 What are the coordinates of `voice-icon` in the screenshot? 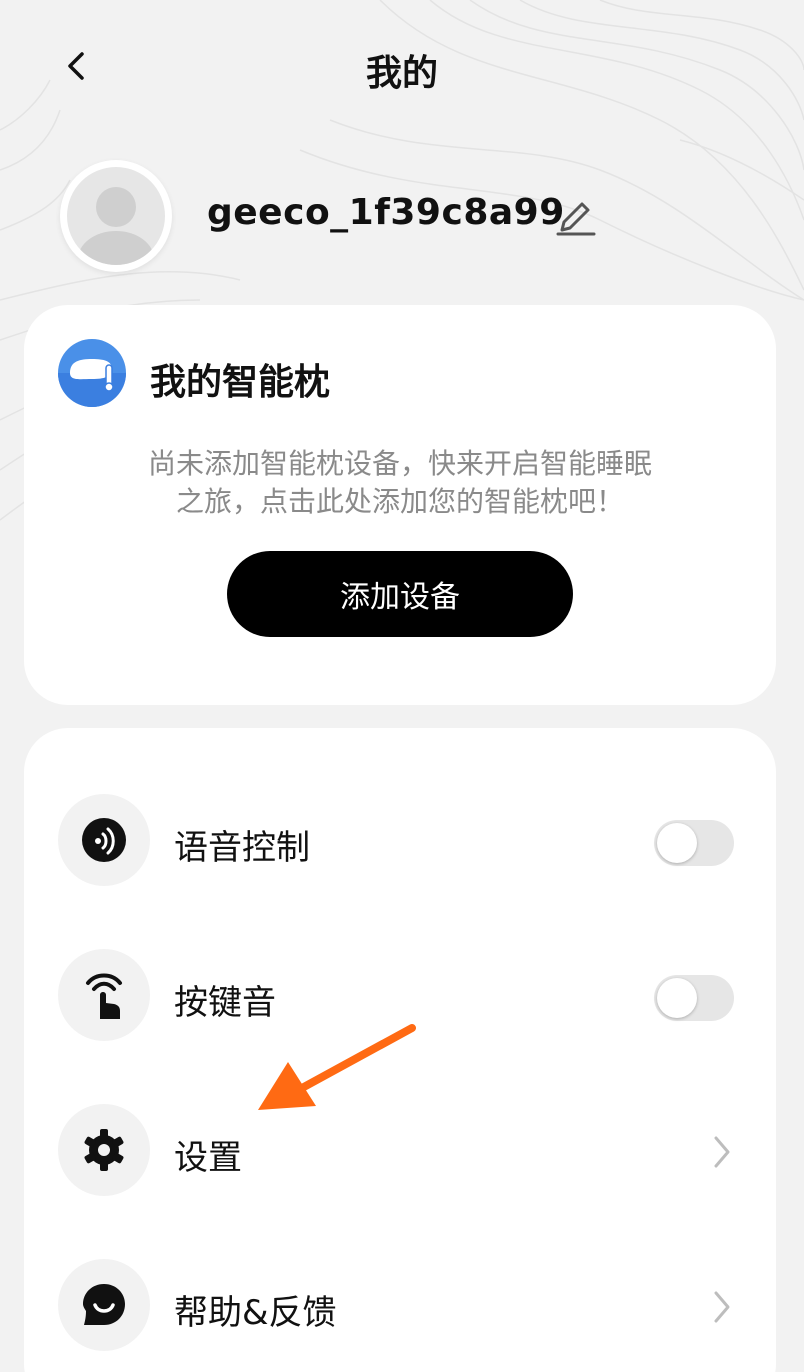 It's located at (104, 840).